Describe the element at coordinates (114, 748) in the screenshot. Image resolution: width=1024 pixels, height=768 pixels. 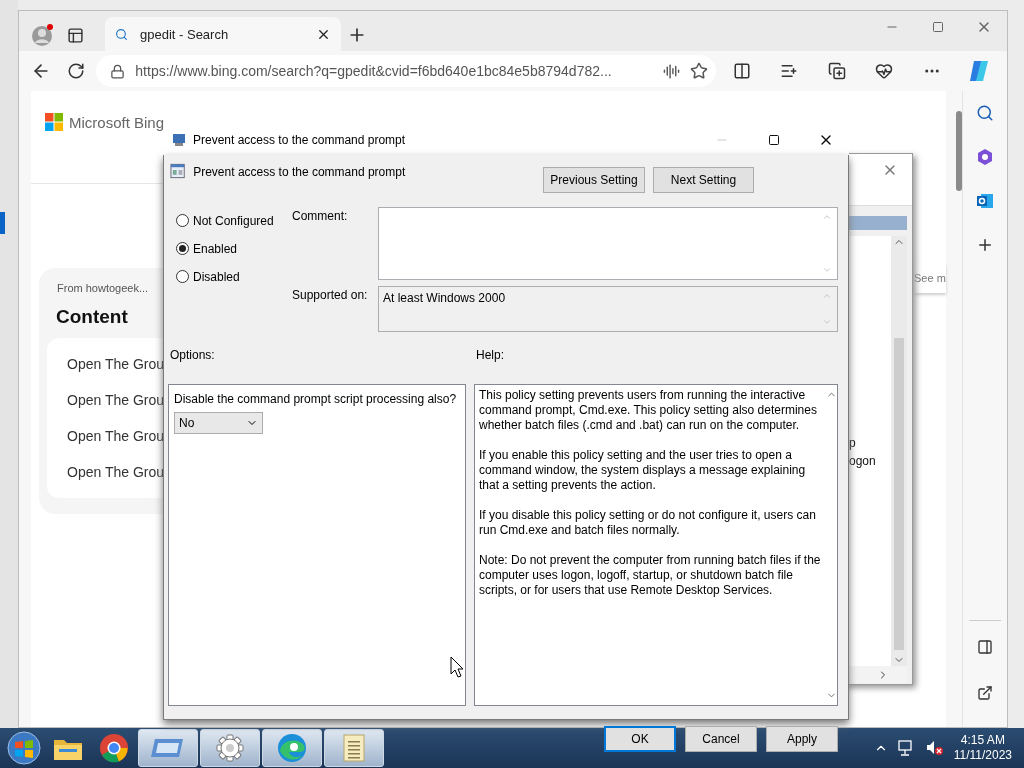
I see `chrome-icon` at that location.